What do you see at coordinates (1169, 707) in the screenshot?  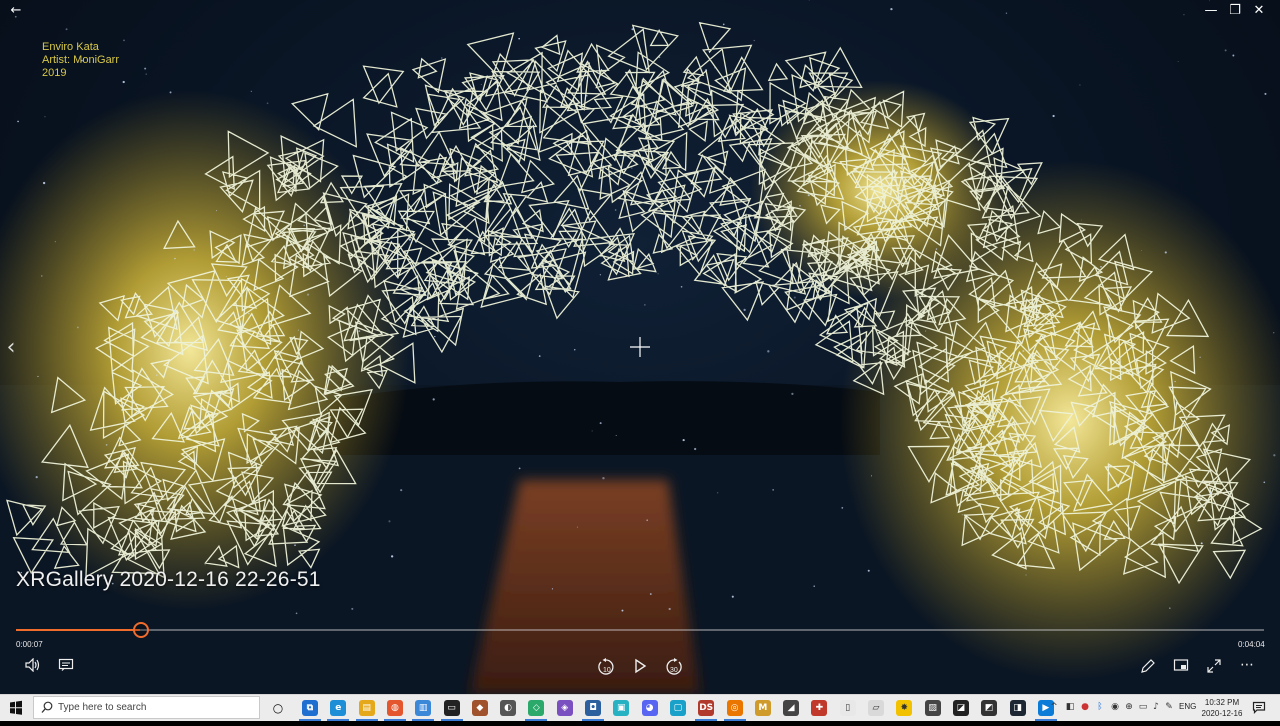 I see `pen-icon: ✎` at bounding box center [1169, 707].